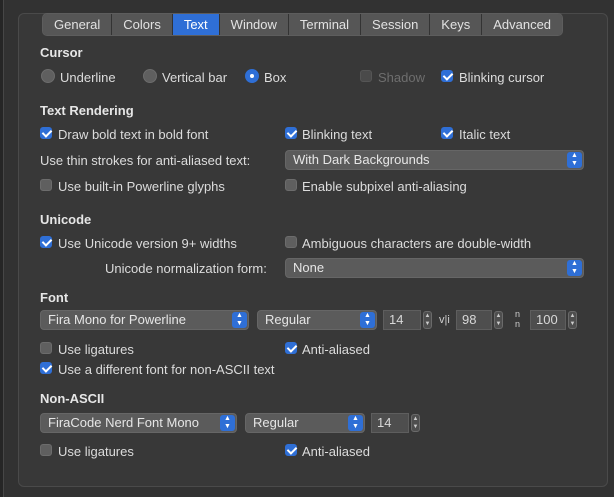  I want to click on blinking-cursor-checkbox, so click(447, 76).